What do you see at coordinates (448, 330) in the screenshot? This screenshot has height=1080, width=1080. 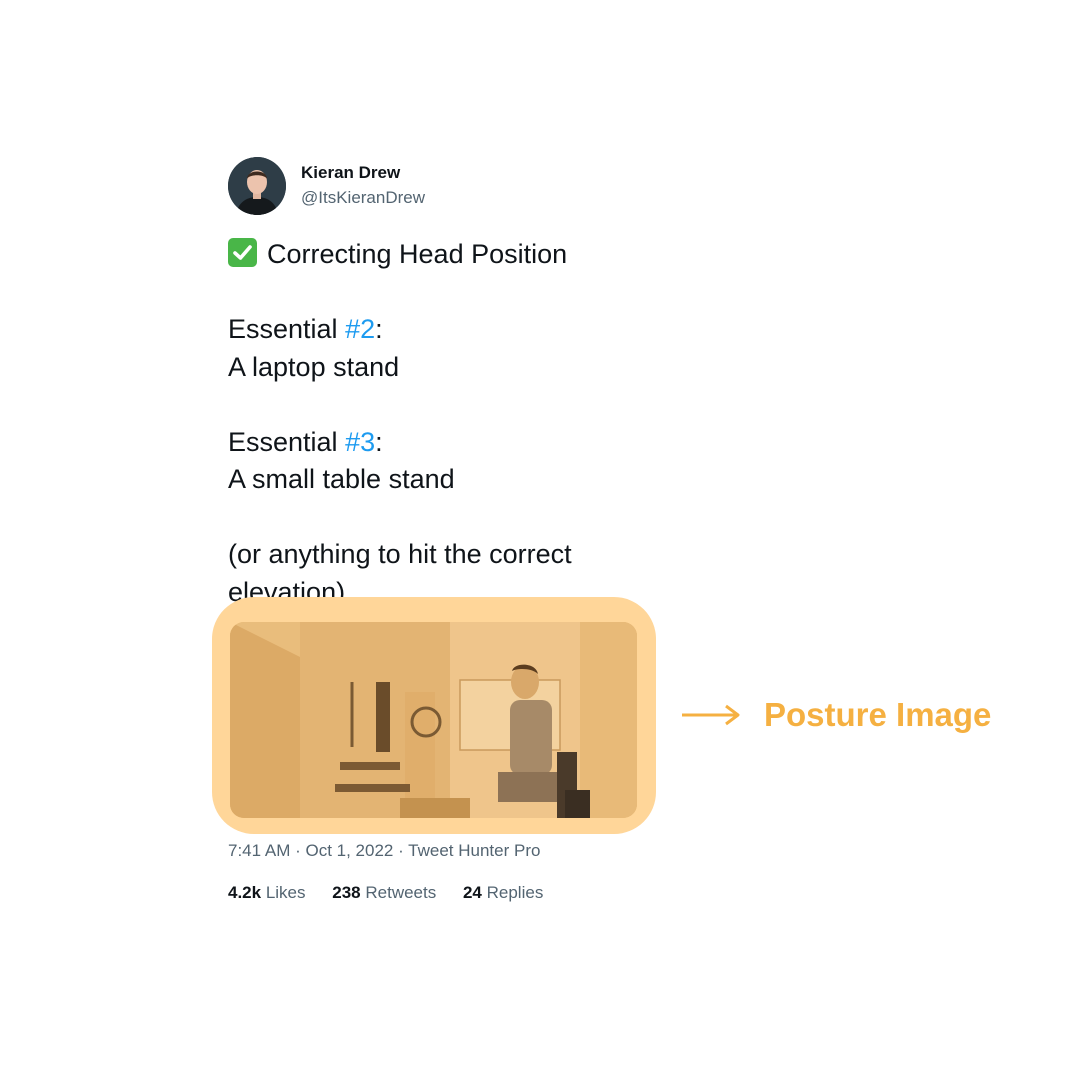 I see `tweet-line-essential-2: Essential #2:` at bounding box center [448, 330].